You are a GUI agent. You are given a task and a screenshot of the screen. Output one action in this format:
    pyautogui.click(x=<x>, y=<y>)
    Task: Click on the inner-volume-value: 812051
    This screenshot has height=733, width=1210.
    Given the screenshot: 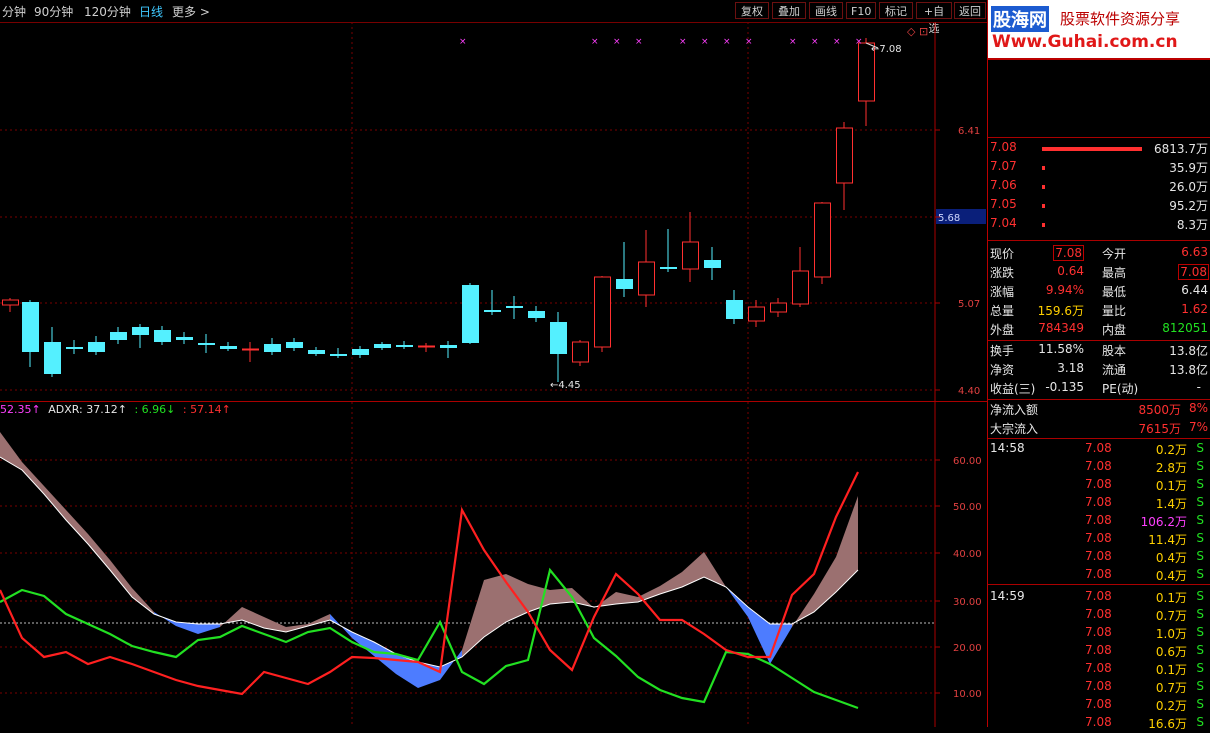 What is the action you would take?
    pyautogui.click(x=1185, y=328)
    